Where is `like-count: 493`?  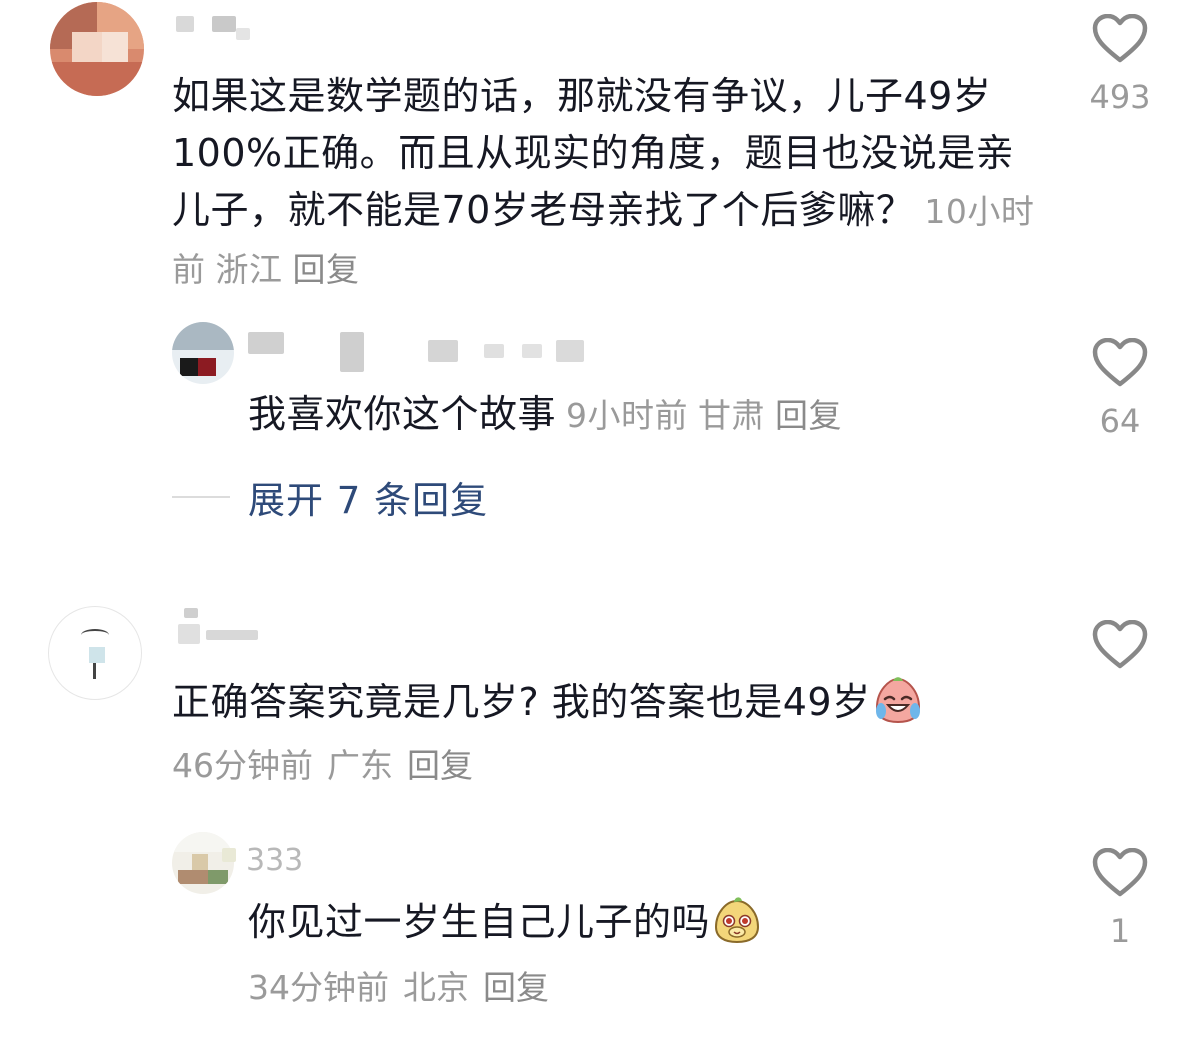 like-count: 493 is located at coordinates (1120, 97).